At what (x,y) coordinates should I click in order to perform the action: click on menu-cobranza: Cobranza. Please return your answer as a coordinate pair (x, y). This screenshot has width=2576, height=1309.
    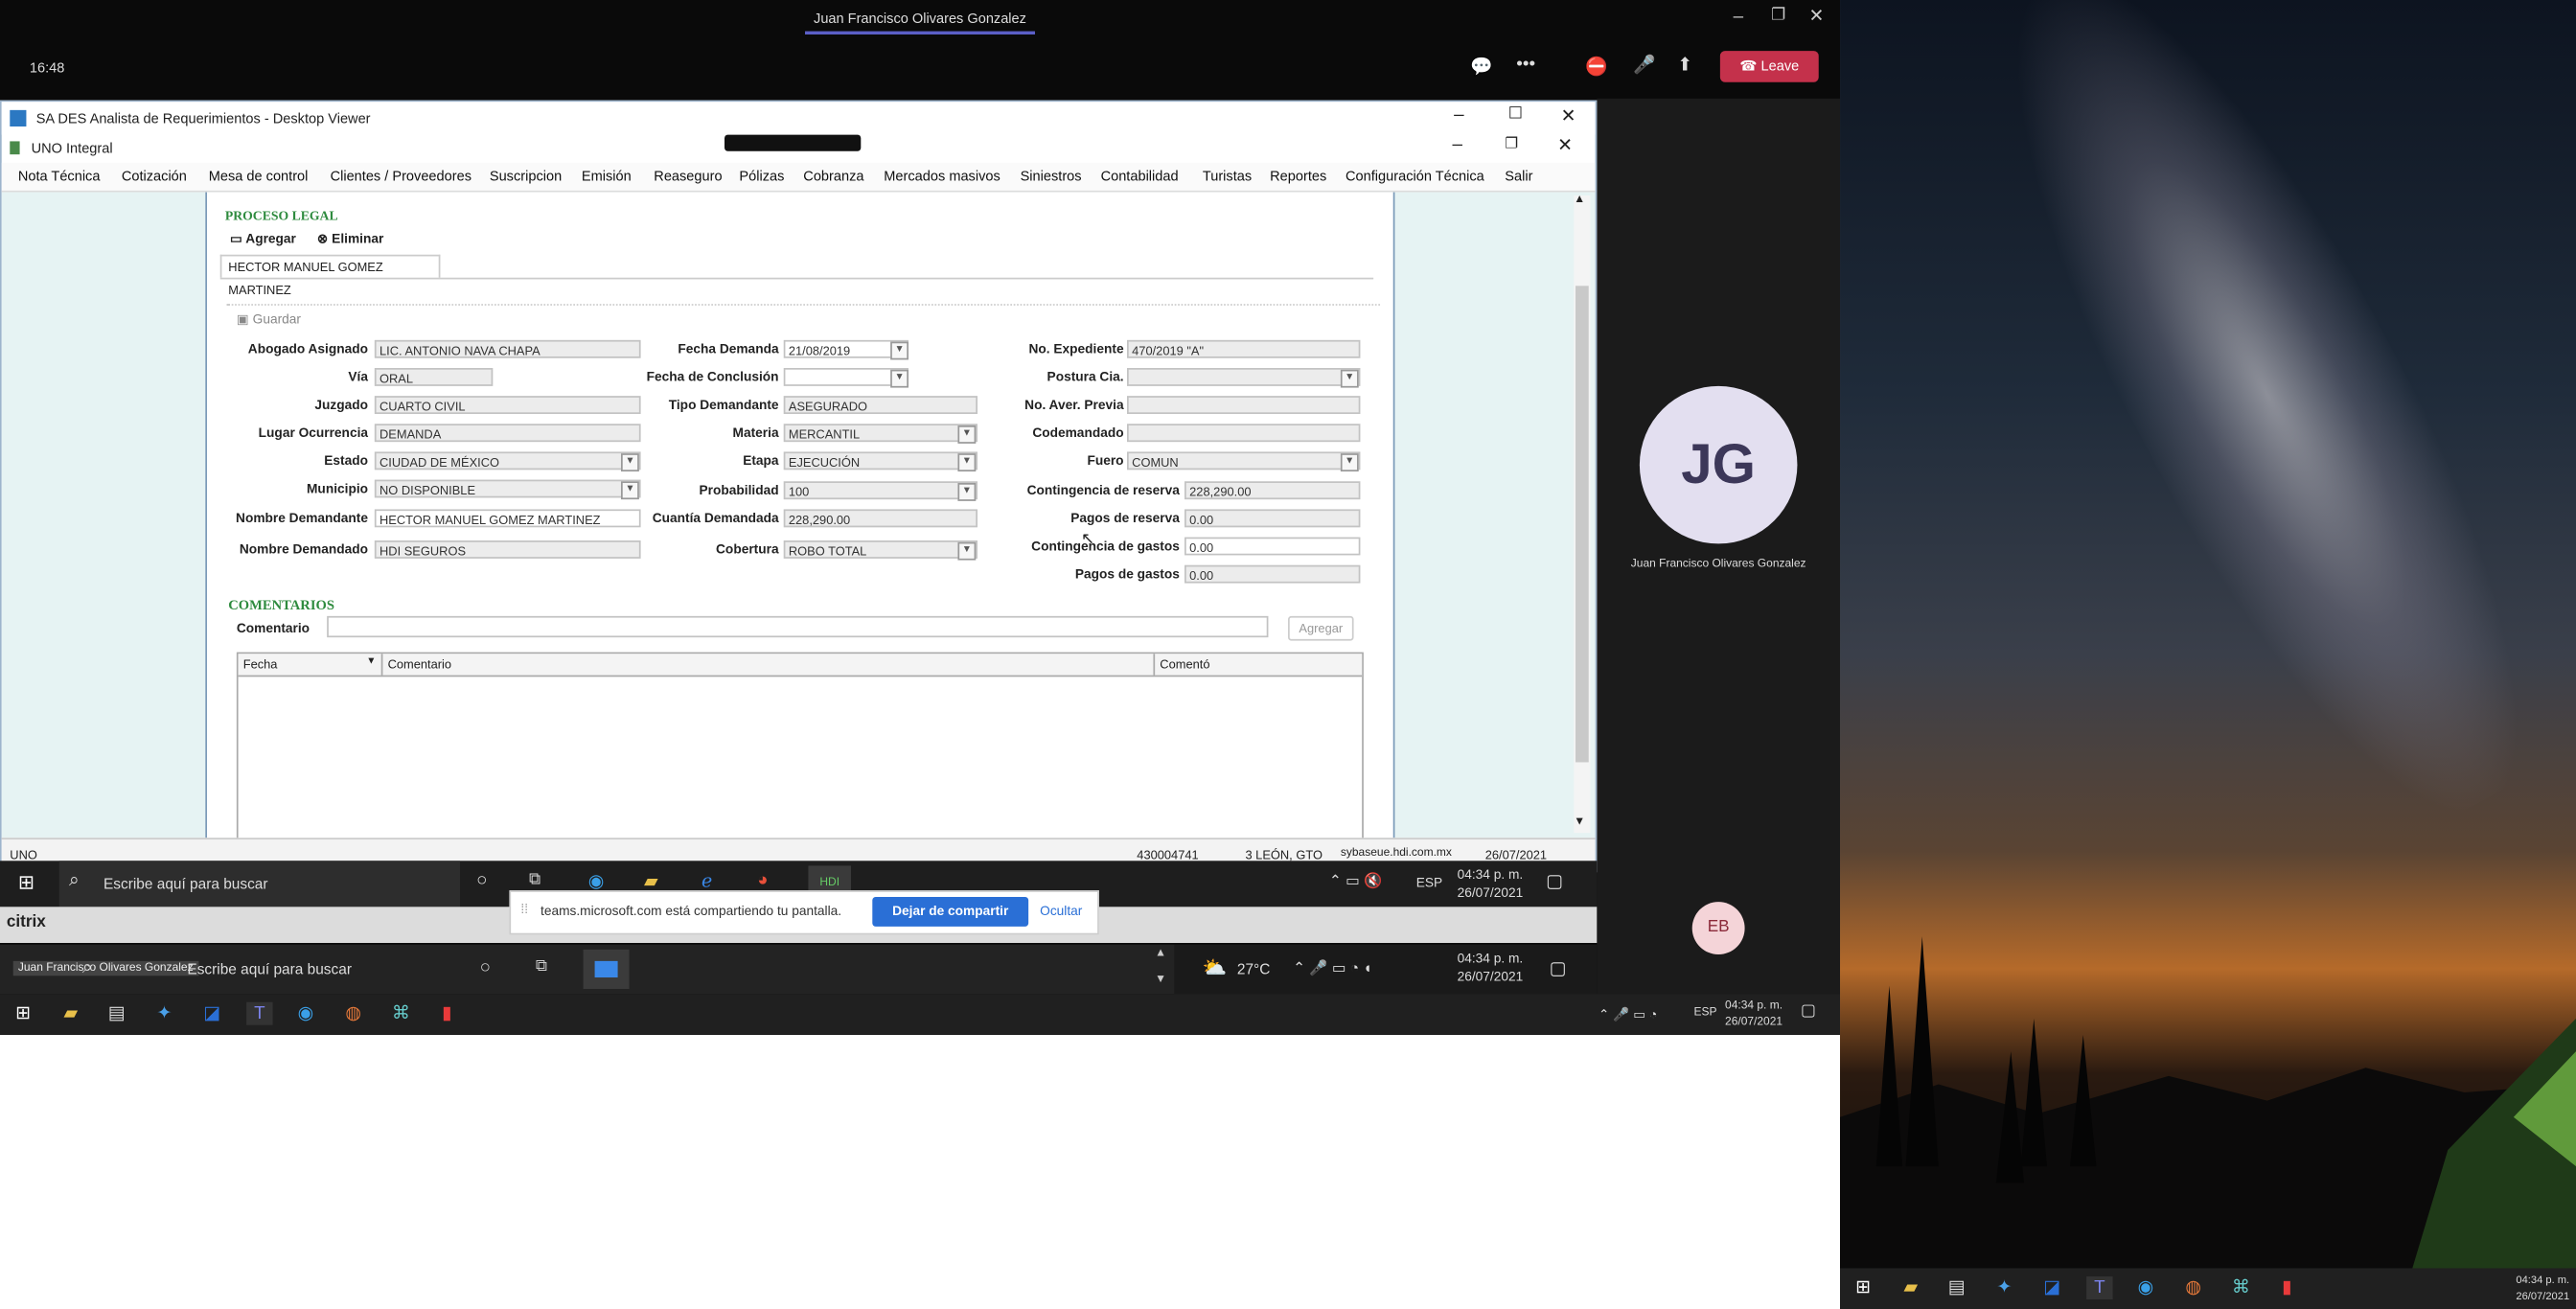
    Looking at the image, I should click on (833, 176).